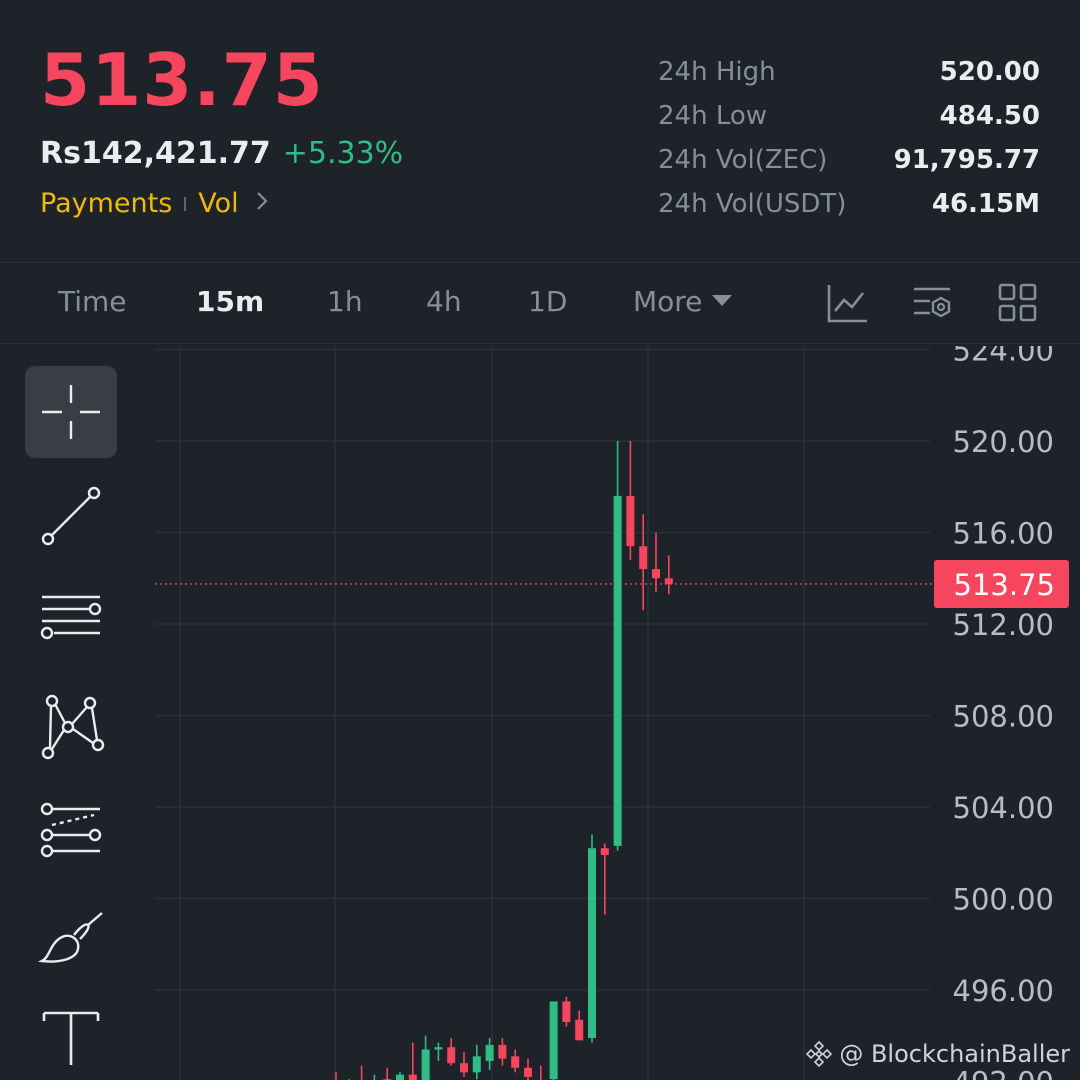 Image resolution: width=1080 pixels, height=1080 pixels. I want to click on fiat-row: Rs142,421.77 +5.33%, so click(221, 153).